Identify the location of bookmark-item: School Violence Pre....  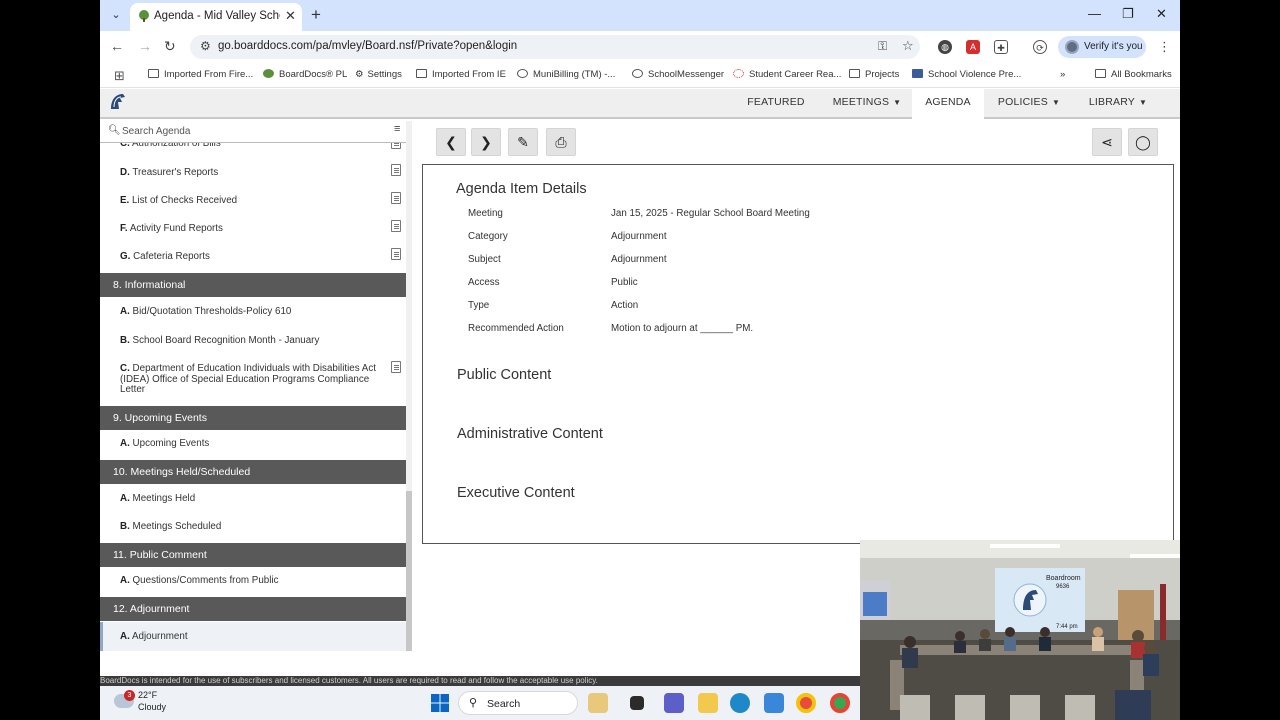
(966, 74).